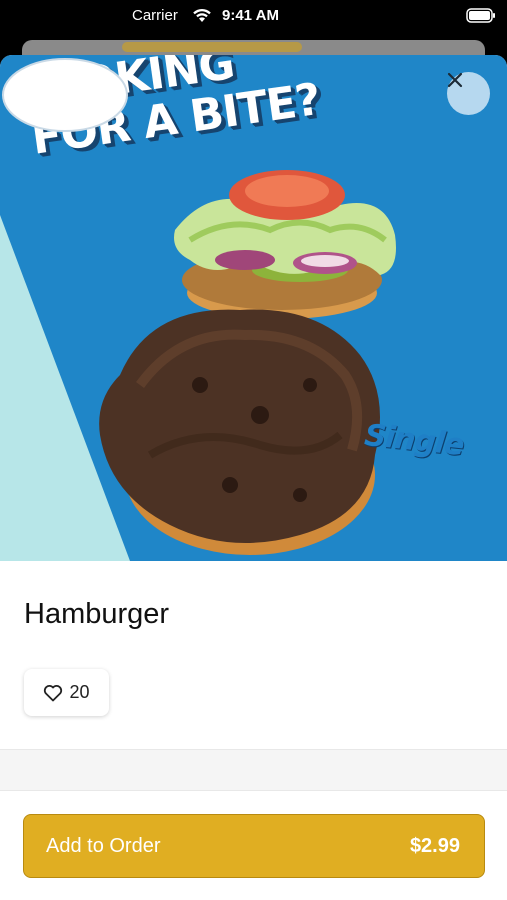 This screenshot has width=507, height=900. What do you see at coordinates (65, 95) in the screenshot?
I see `badge-background` at bounding box center [65, 95].